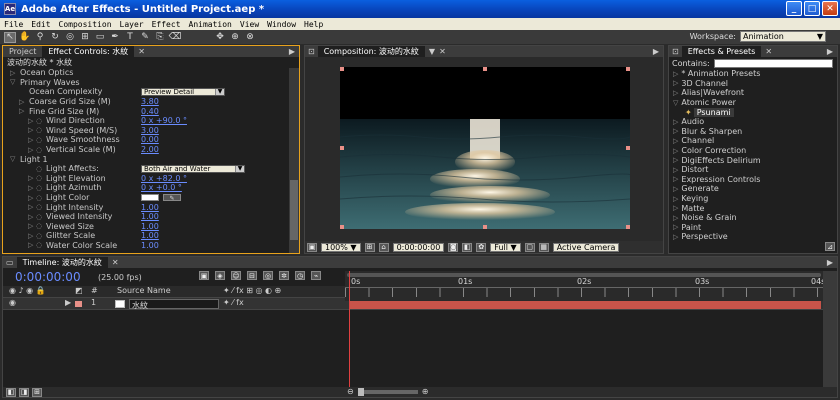 The width and height of the screenshot is (840, 400). What do you see at coordinates (830, 8) in the screenshot?
I see `close-button: ✕` at bounding box center [830, 8].